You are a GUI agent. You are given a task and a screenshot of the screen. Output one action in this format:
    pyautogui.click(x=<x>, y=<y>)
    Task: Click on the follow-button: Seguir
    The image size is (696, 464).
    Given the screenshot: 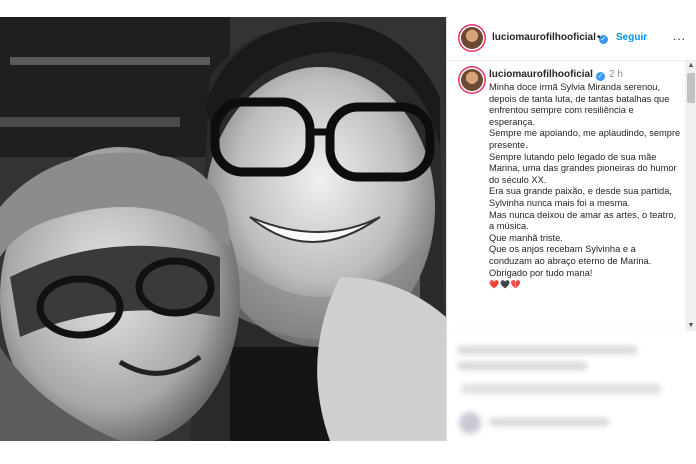 What is the action you would take?
    pyautogui.click(x=631, y=37)
    